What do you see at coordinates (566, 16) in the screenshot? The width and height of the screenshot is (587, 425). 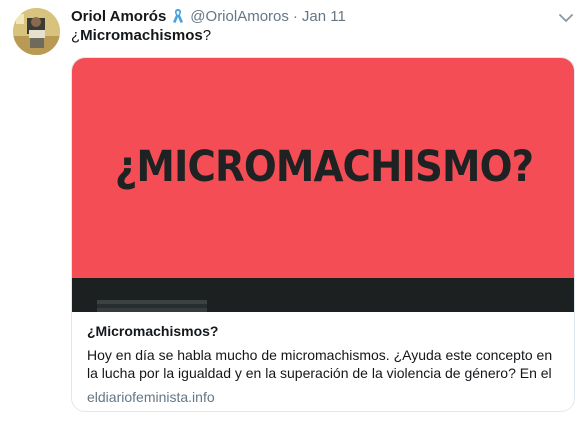 I see `chevron-down-icon` at bounding box center [566, 16].